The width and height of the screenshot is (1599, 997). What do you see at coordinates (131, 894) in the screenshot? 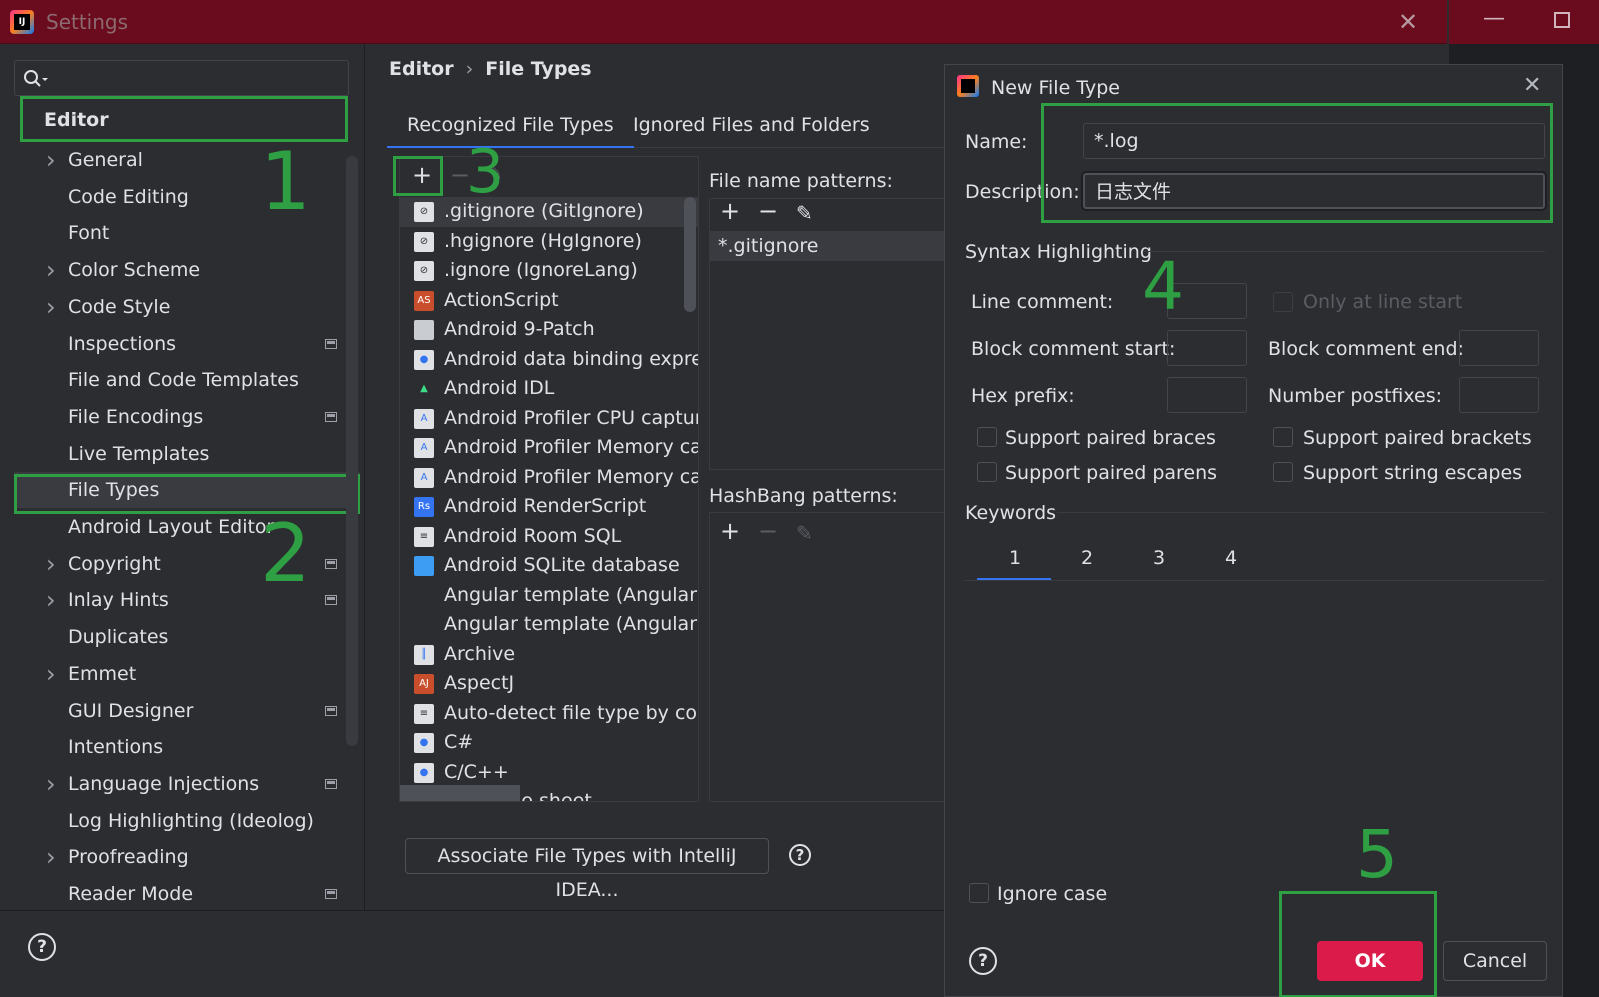
I see `sidebar-item-label: Reader Mode` at bounding box center [131, 894].